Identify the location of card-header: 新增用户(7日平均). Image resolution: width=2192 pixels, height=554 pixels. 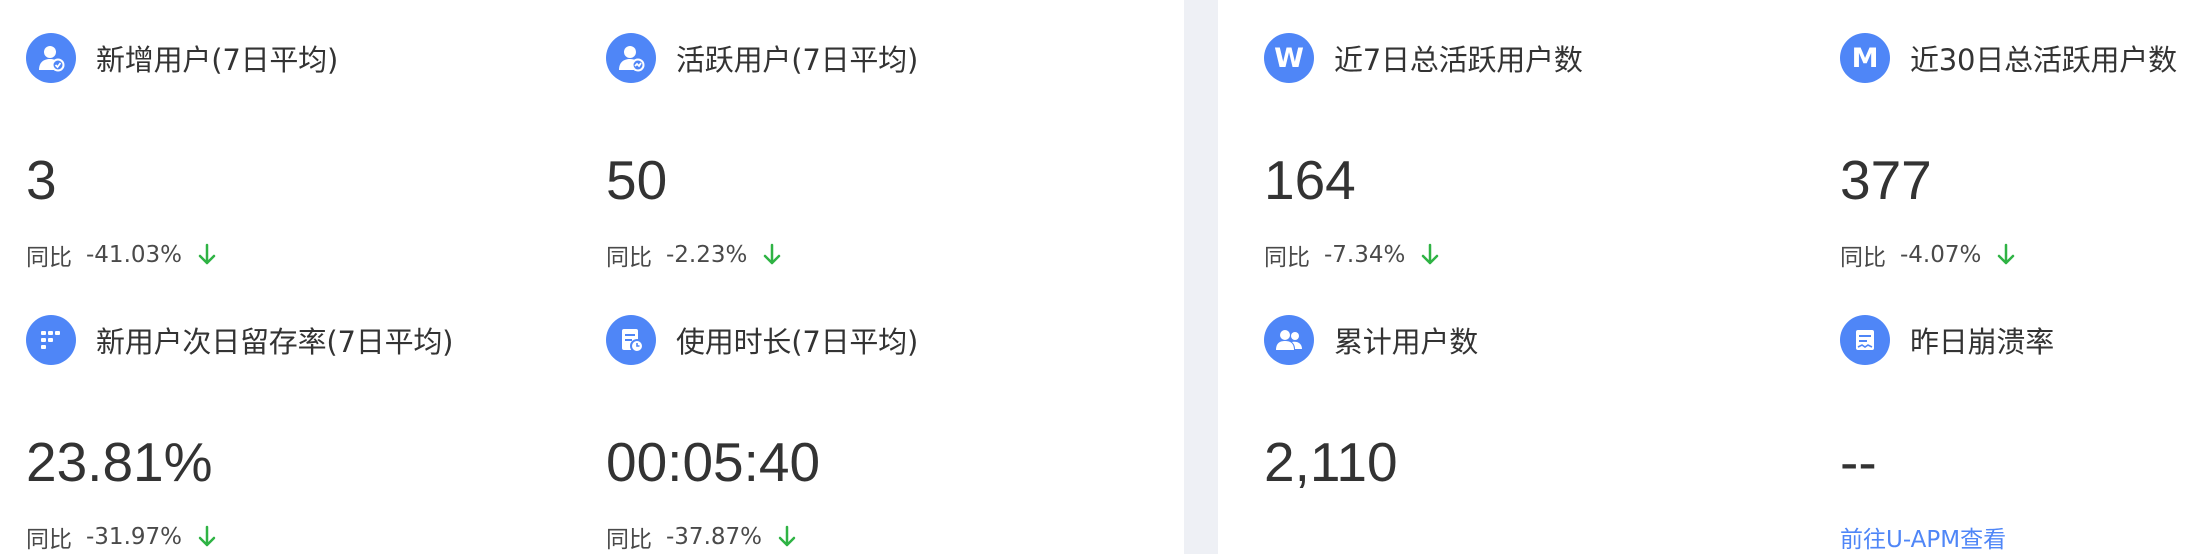
(182, 58).